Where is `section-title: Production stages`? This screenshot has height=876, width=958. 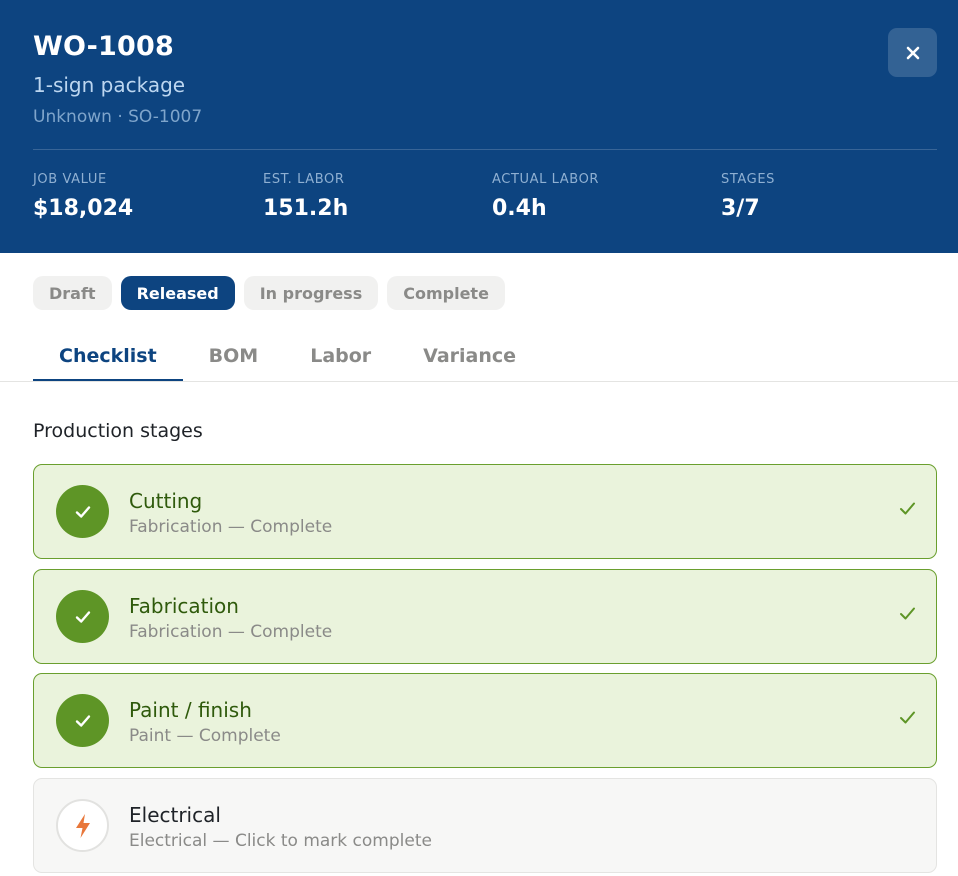
section-title: Production stages is located at coordinates (118, 431).